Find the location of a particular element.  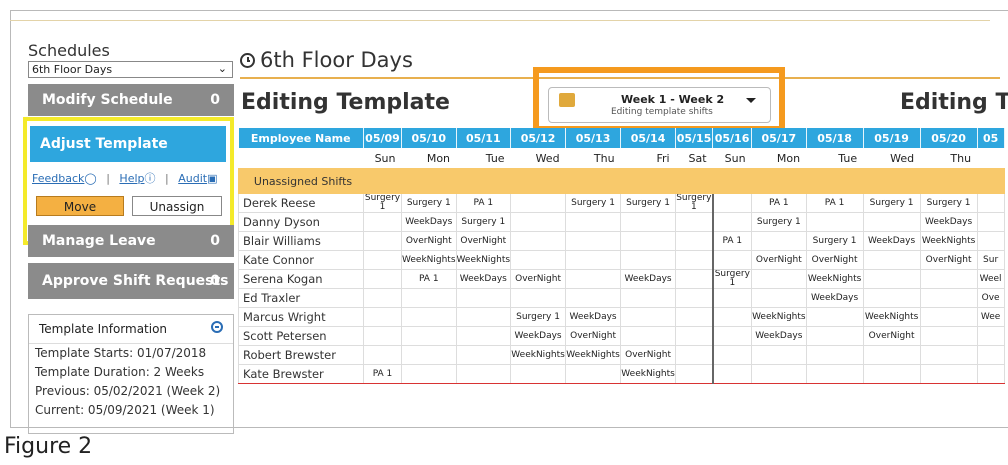

employee-name: Kate Connor is located at coordinates (301, 260).